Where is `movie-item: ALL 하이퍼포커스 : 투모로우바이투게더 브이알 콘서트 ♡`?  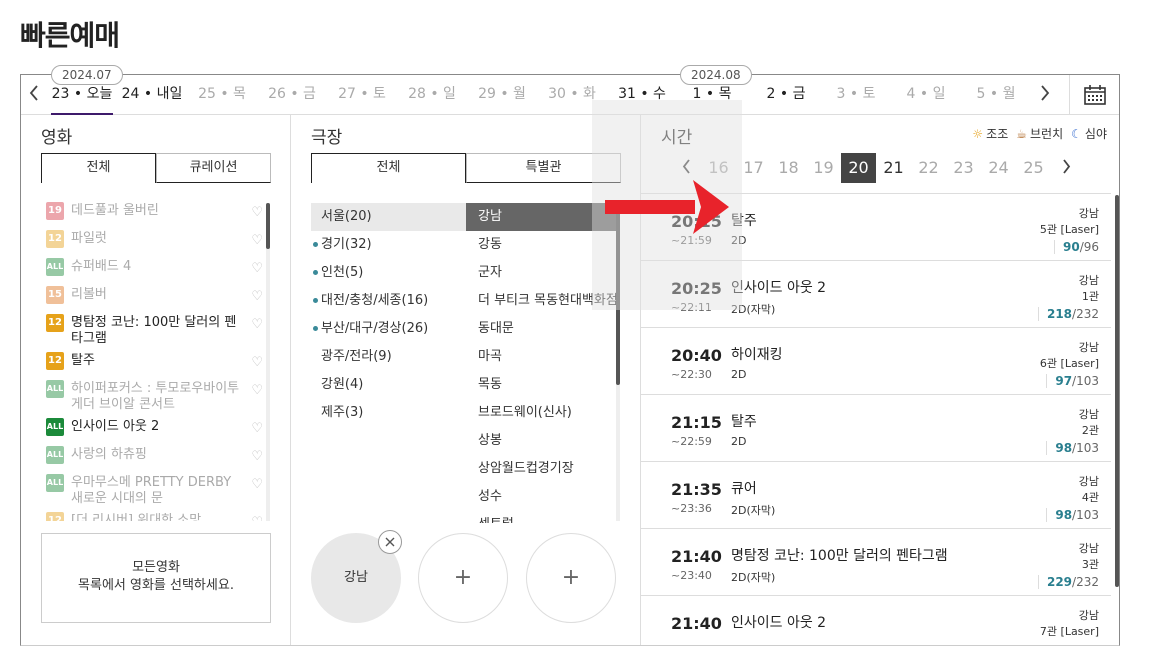 movie-item: ALL 하이퍼포커스 : 투모로우바이투게더 브이알 콘서트 ♡ is located at coordinates (156, 398).